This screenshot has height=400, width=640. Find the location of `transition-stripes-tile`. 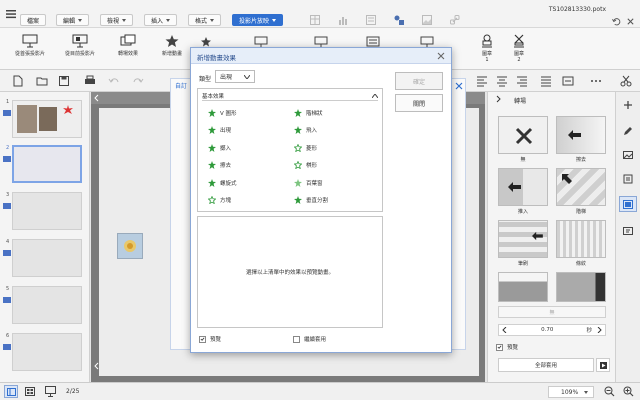

transition-stripes-tile is located at coordinates (581, 239).